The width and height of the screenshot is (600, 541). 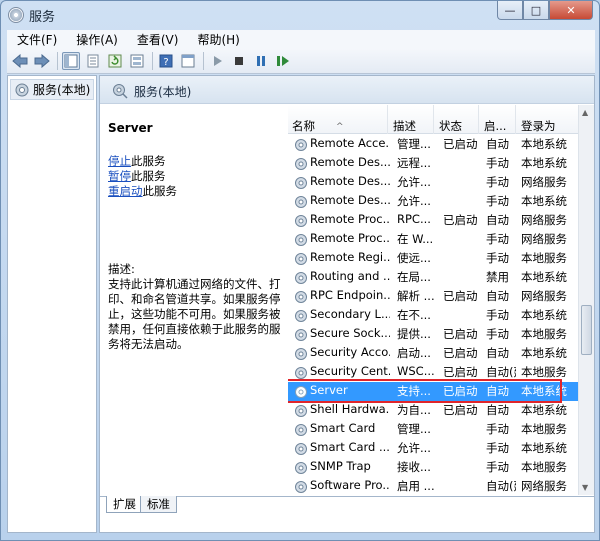 I want to click on scroll-up-arrow-icon: ▲, so click(x=585, y=112).